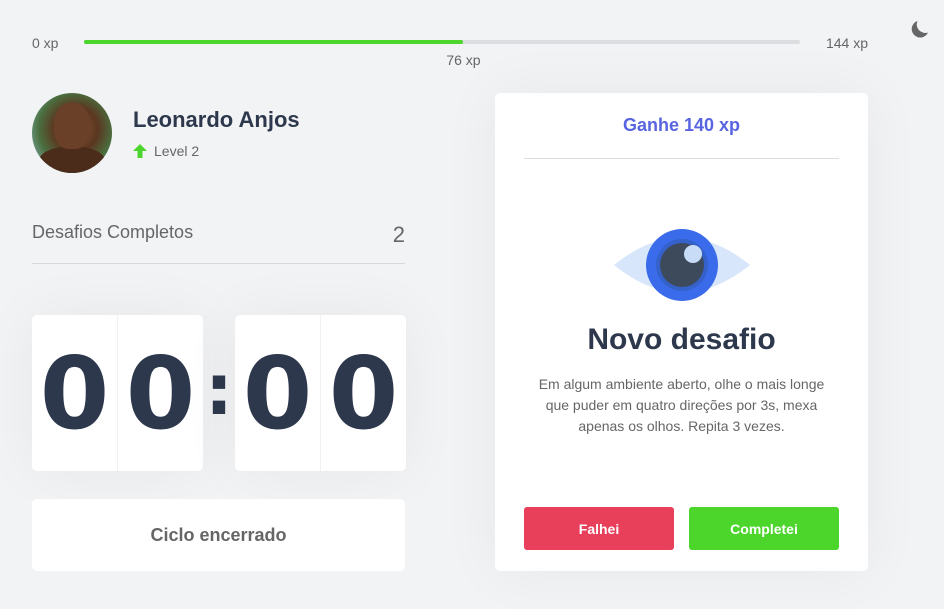  Describe the element at coordinates (72, 133) in the screenshot. I see `avatar` at that location.